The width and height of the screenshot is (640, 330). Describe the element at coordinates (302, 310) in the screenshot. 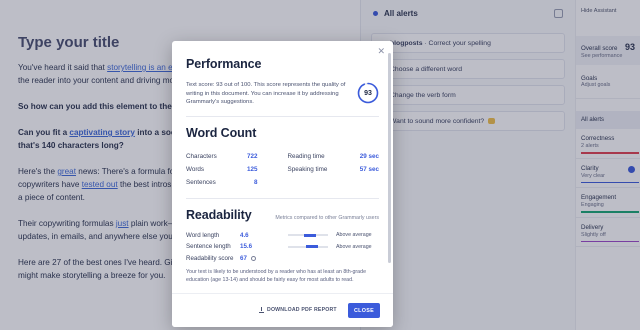

I see `download-label: DOWNLOAD PDF REPORT` at that location.